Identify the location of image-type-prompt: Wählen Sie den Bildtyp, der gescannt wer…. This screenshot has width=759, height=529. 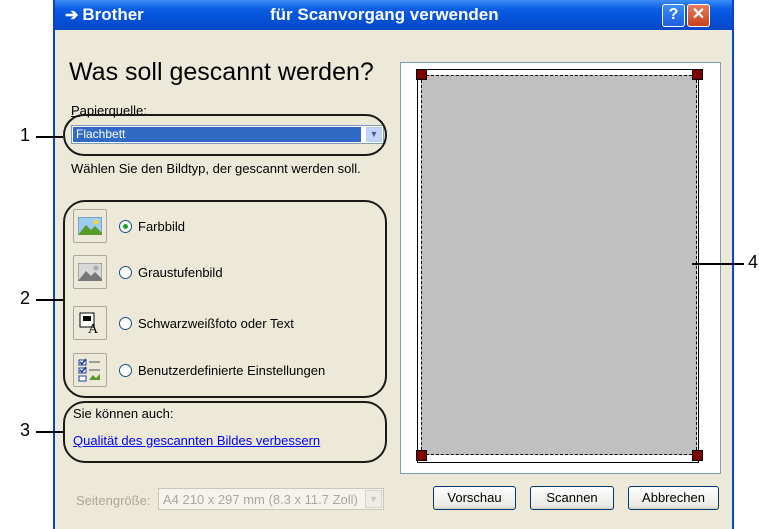
(216, 168).